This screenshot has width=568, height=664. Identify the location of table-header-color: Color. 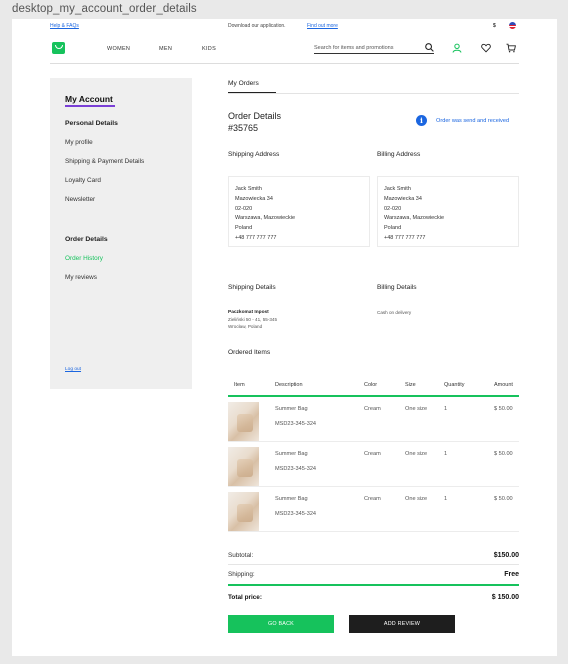
(371, 385).